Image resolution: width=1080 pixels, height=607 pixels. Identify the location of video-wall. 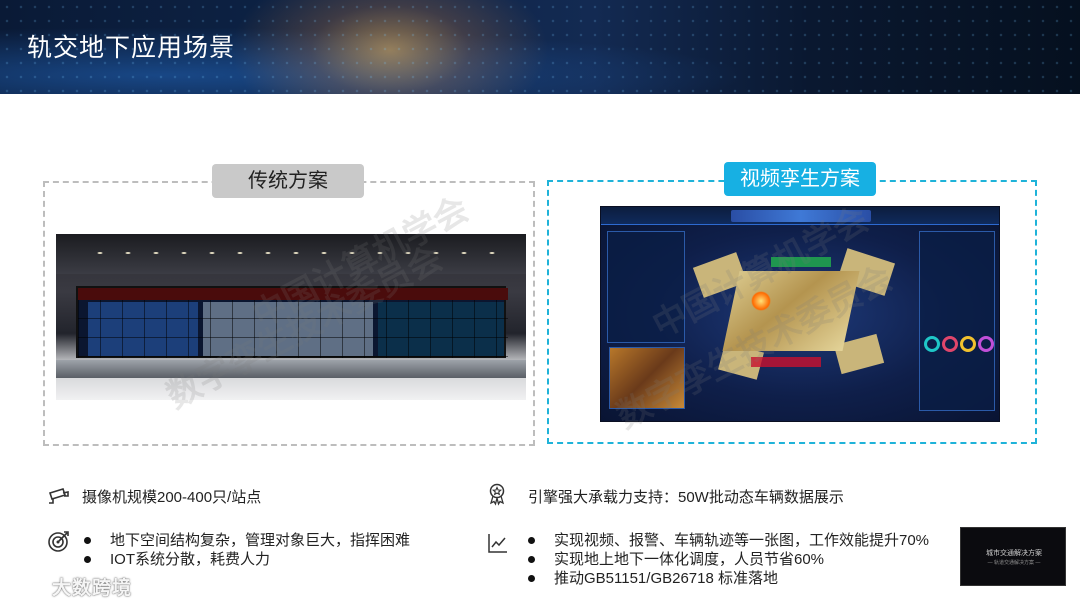
(292, 322).